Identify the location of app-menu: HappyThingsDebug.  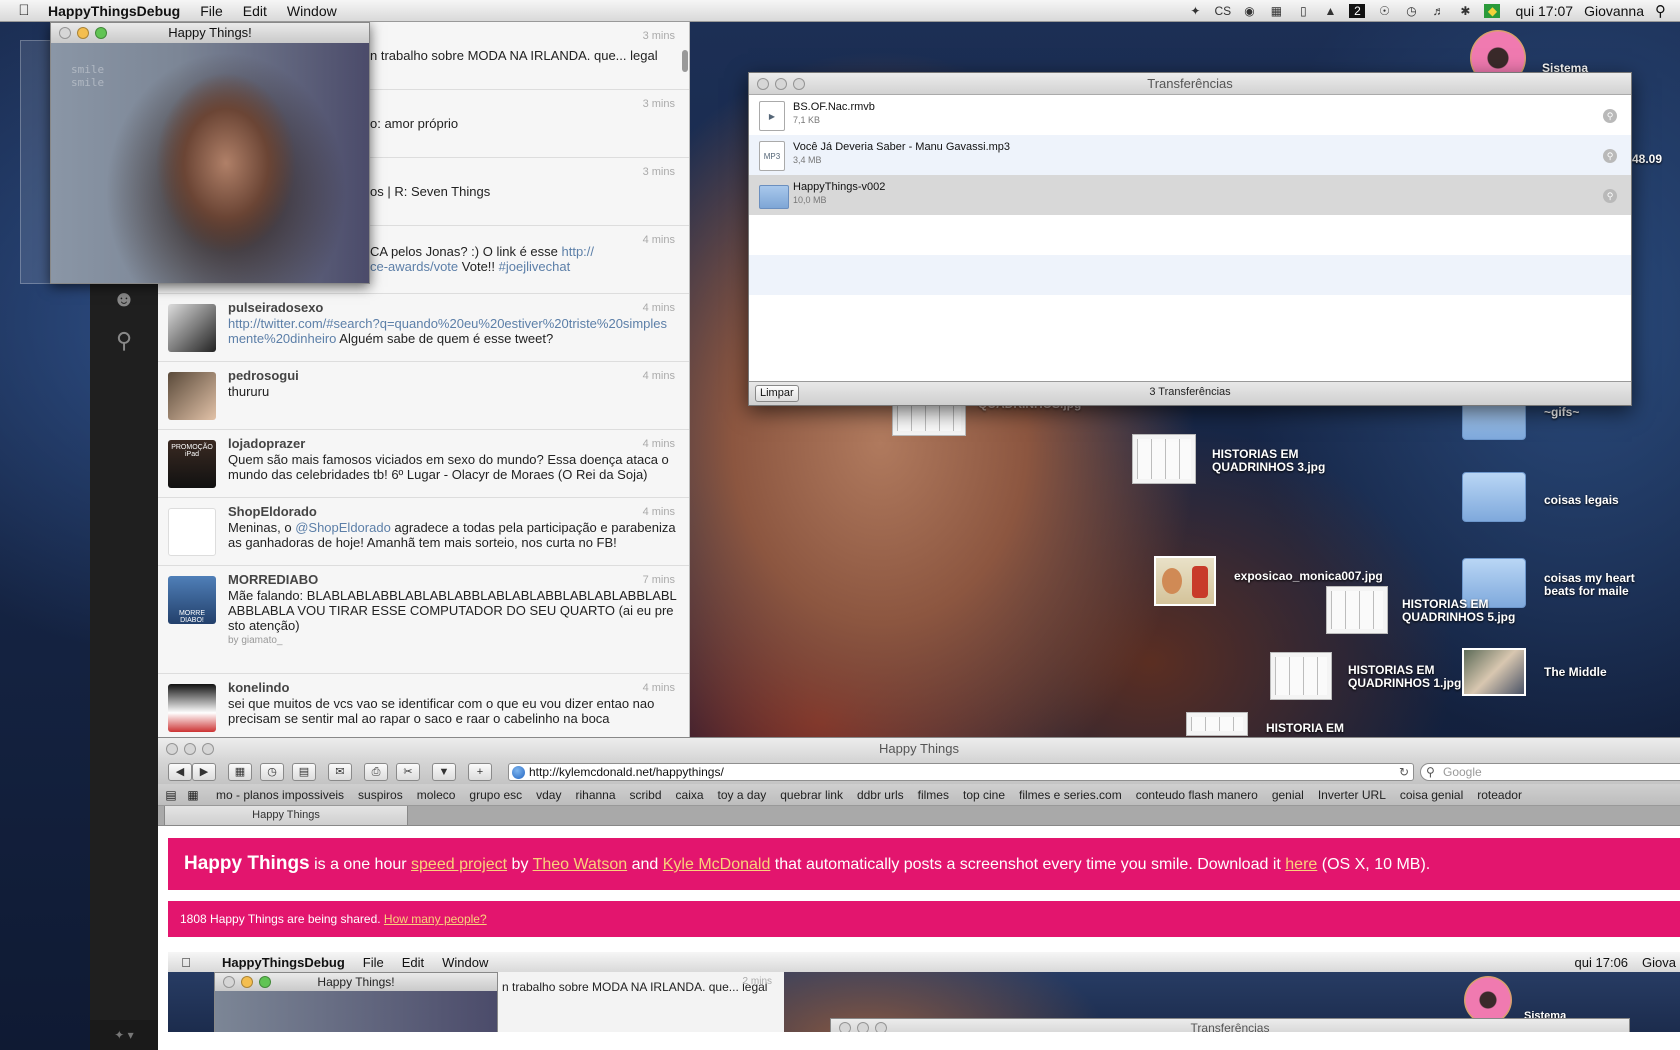
(114, 11).